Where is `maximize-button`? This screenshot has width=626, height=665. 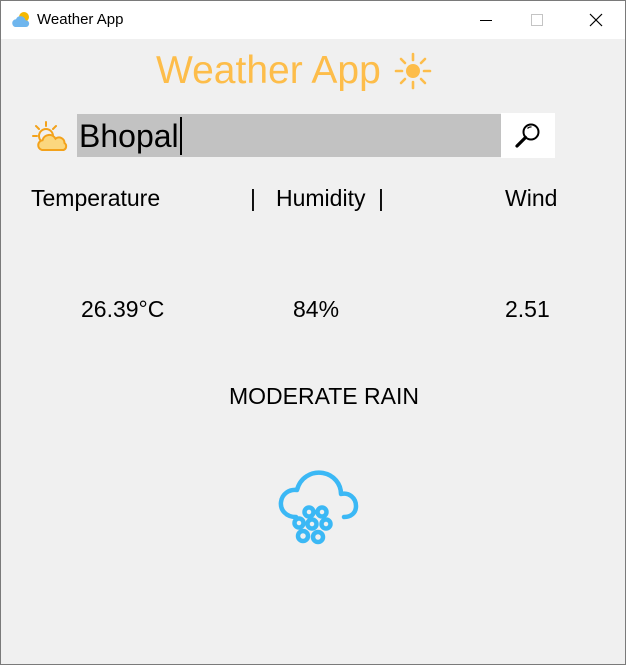
maximize-button is located at coordinates (537, 20).